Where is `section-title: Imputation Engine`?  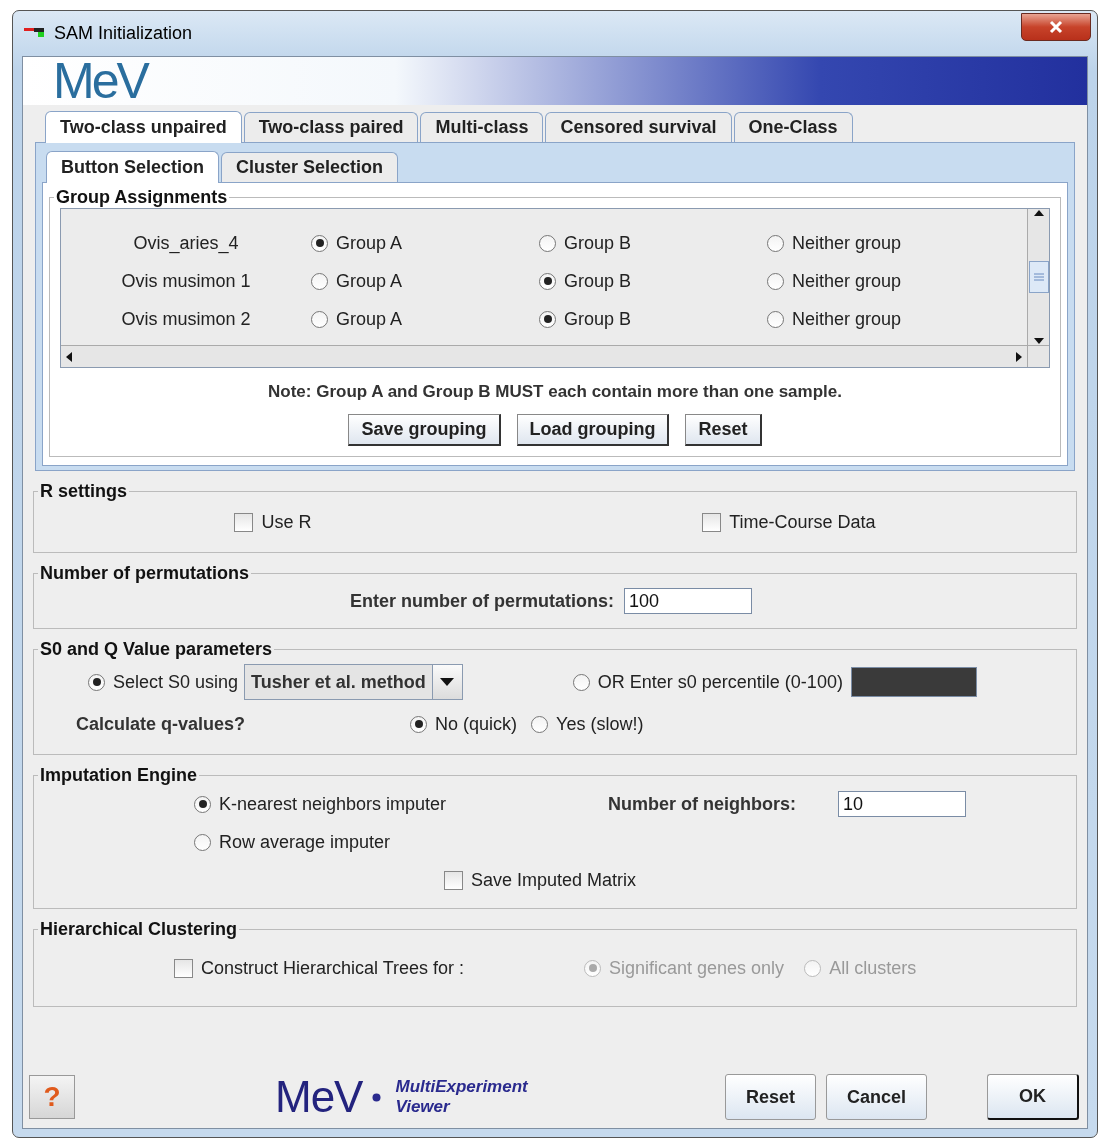
section-title: Imputation Engine is located at coordinates (118, 775).